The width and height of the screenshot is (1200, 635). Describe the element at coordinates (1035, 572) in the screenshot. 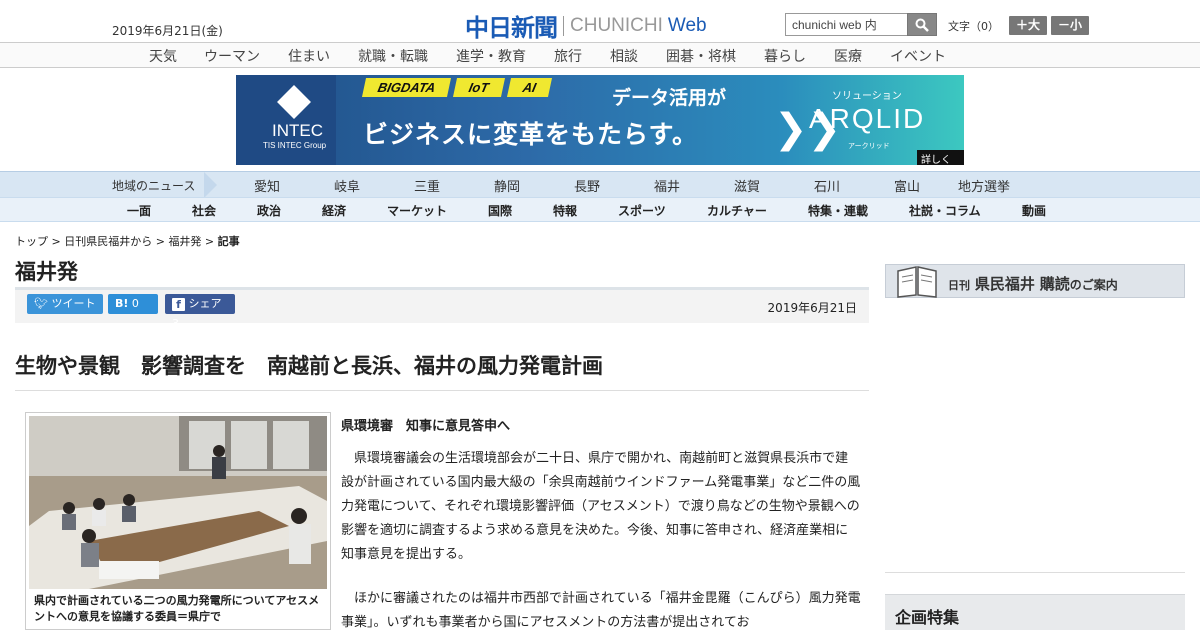

I see `sidebar-divider` at that location.